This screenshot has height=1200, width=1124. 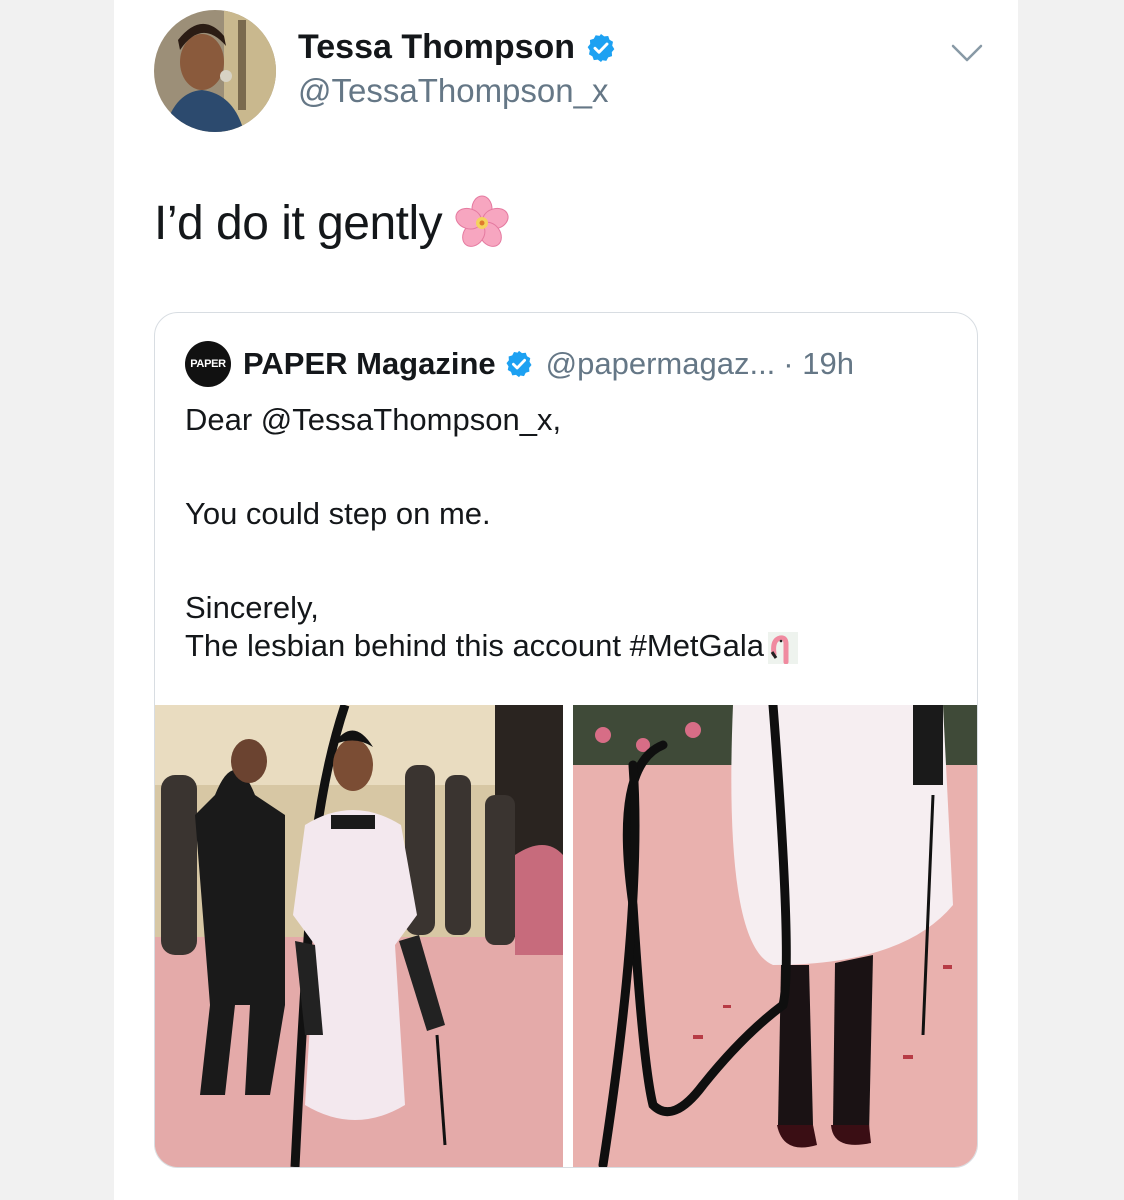 I want to click on quoted-line: Dear @TessaThompson_x,, so click(x=373, y=419).